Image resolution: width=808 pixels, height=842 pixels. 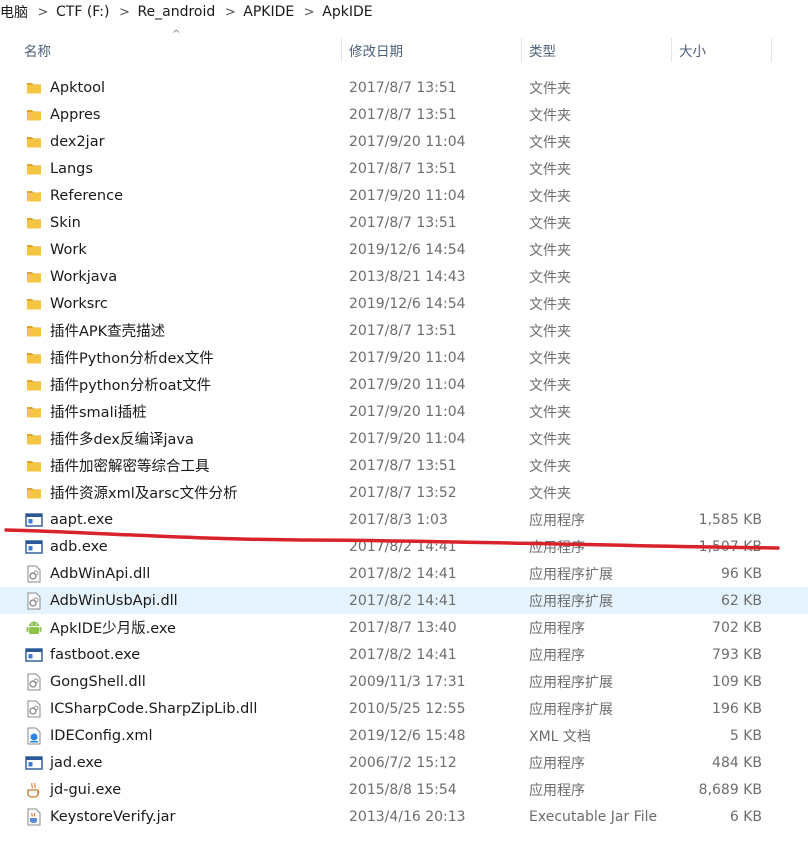 What do you see at coordinates (404, 141) in the screenshot?
I see `file-row: dex2jar 2017/9/20 11:04 文件夹` at bounding box center [404, 141].